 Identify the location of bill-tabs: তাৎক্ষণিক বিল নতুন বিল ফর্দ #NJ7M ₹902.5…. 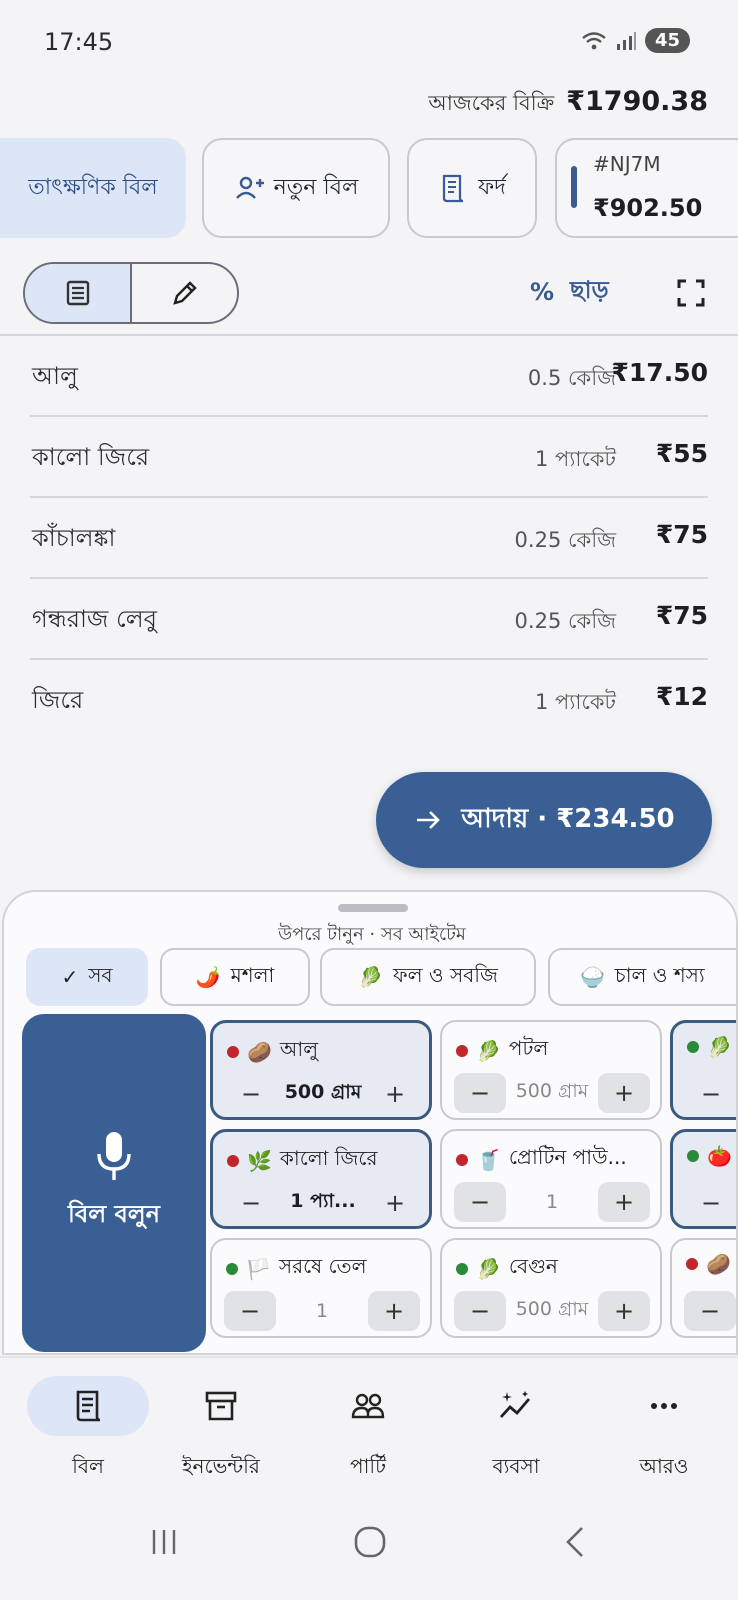
(369, 188).